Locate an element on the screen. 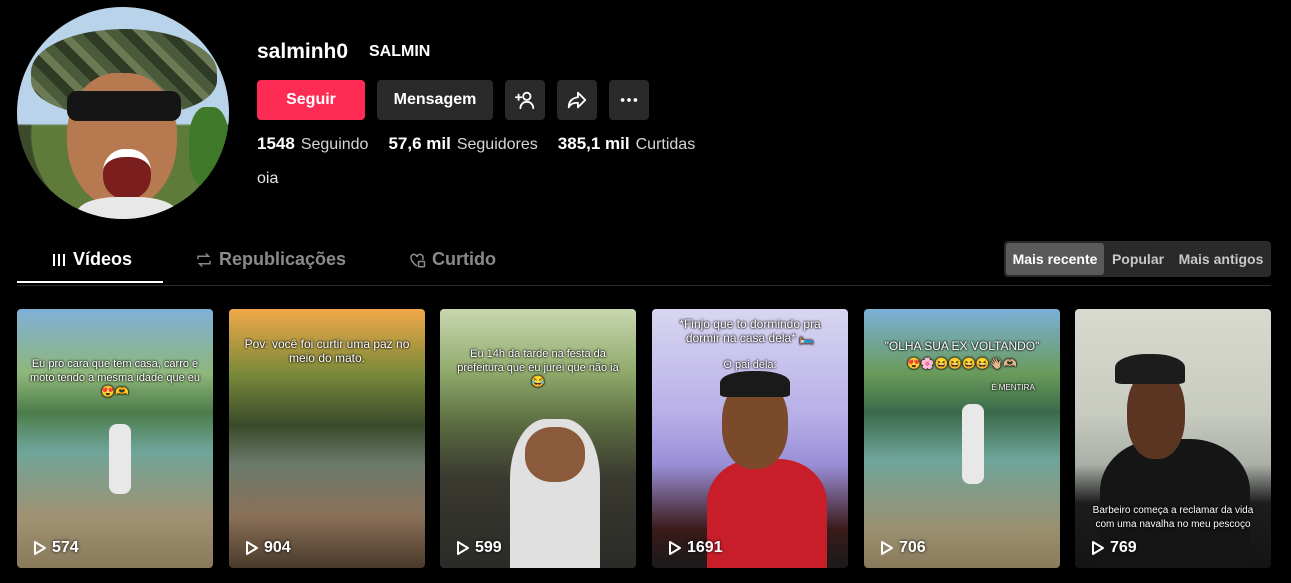 The height and width of the screenshot is (583, 1291). avatar-leaves is located at coordinates (209, 147).